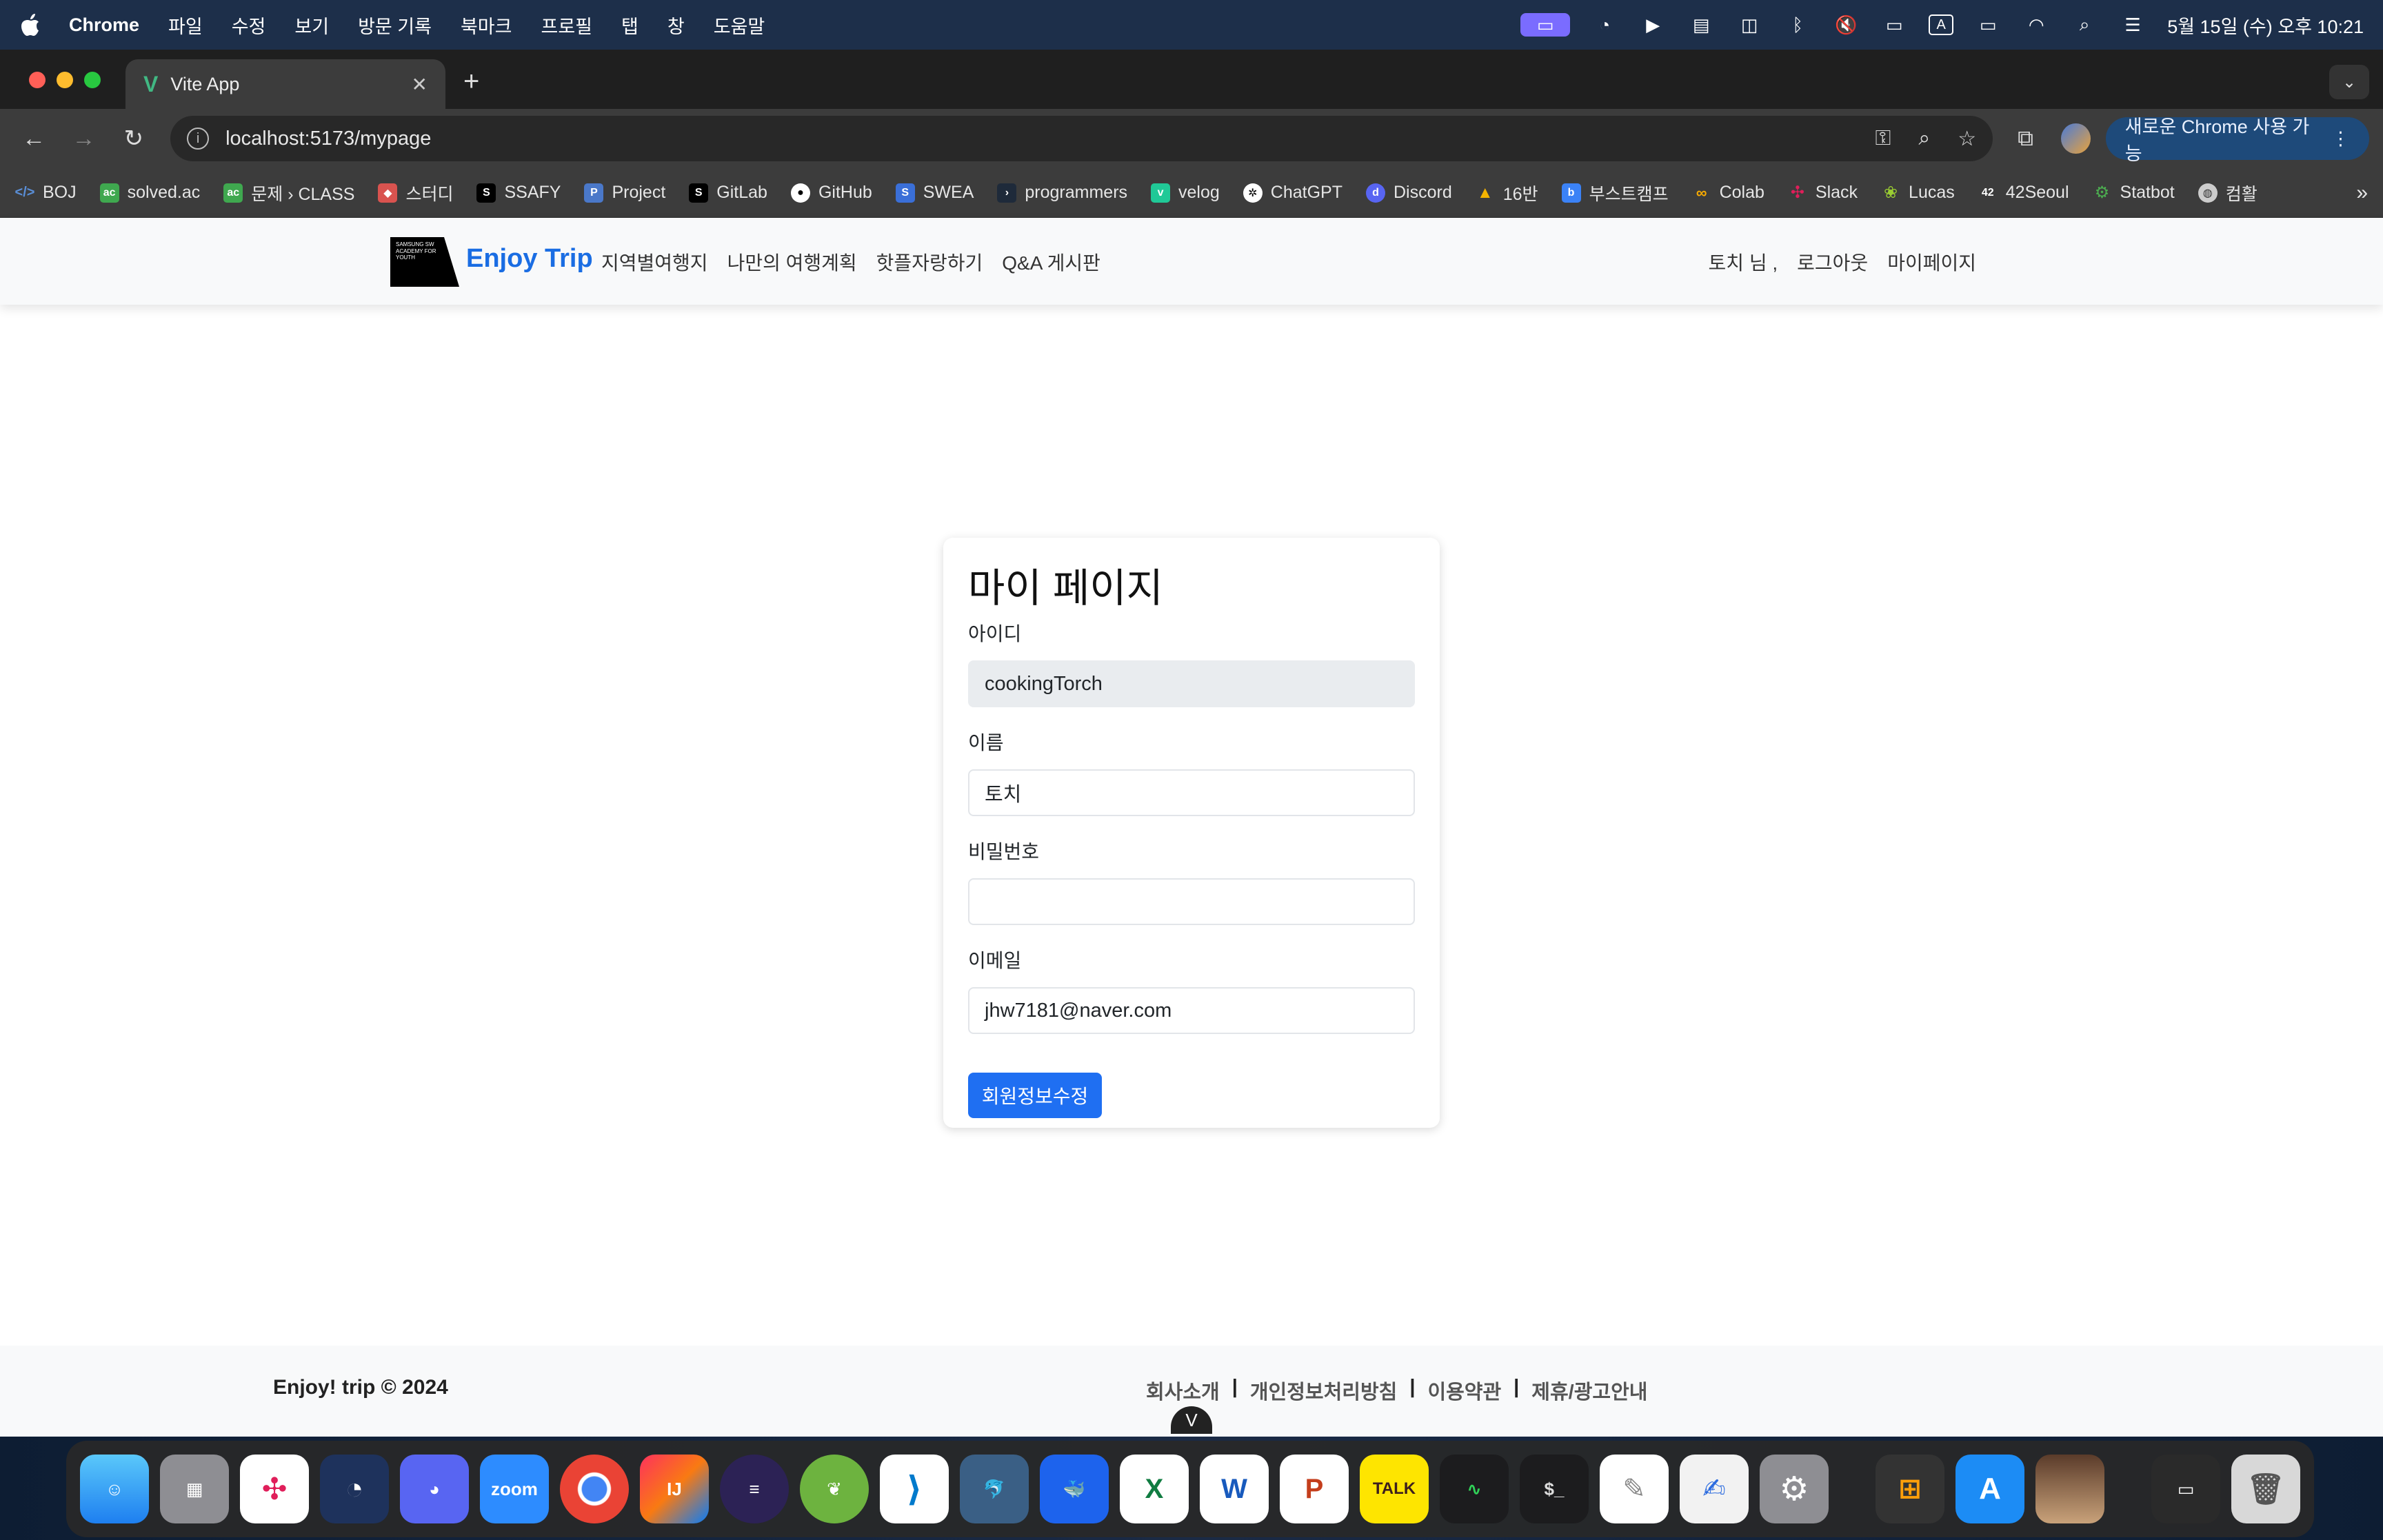 This screenshot has width=2383, height=1540. I want to click on bookmark-discord: d Discord, so click(1409, 193).